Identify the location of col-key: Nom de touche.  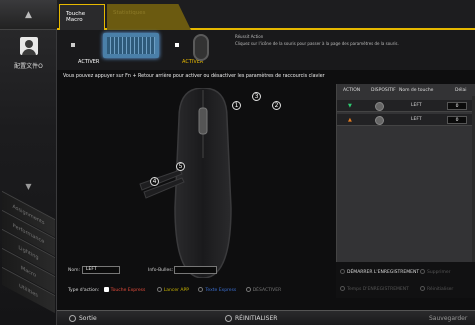
(416, 90).